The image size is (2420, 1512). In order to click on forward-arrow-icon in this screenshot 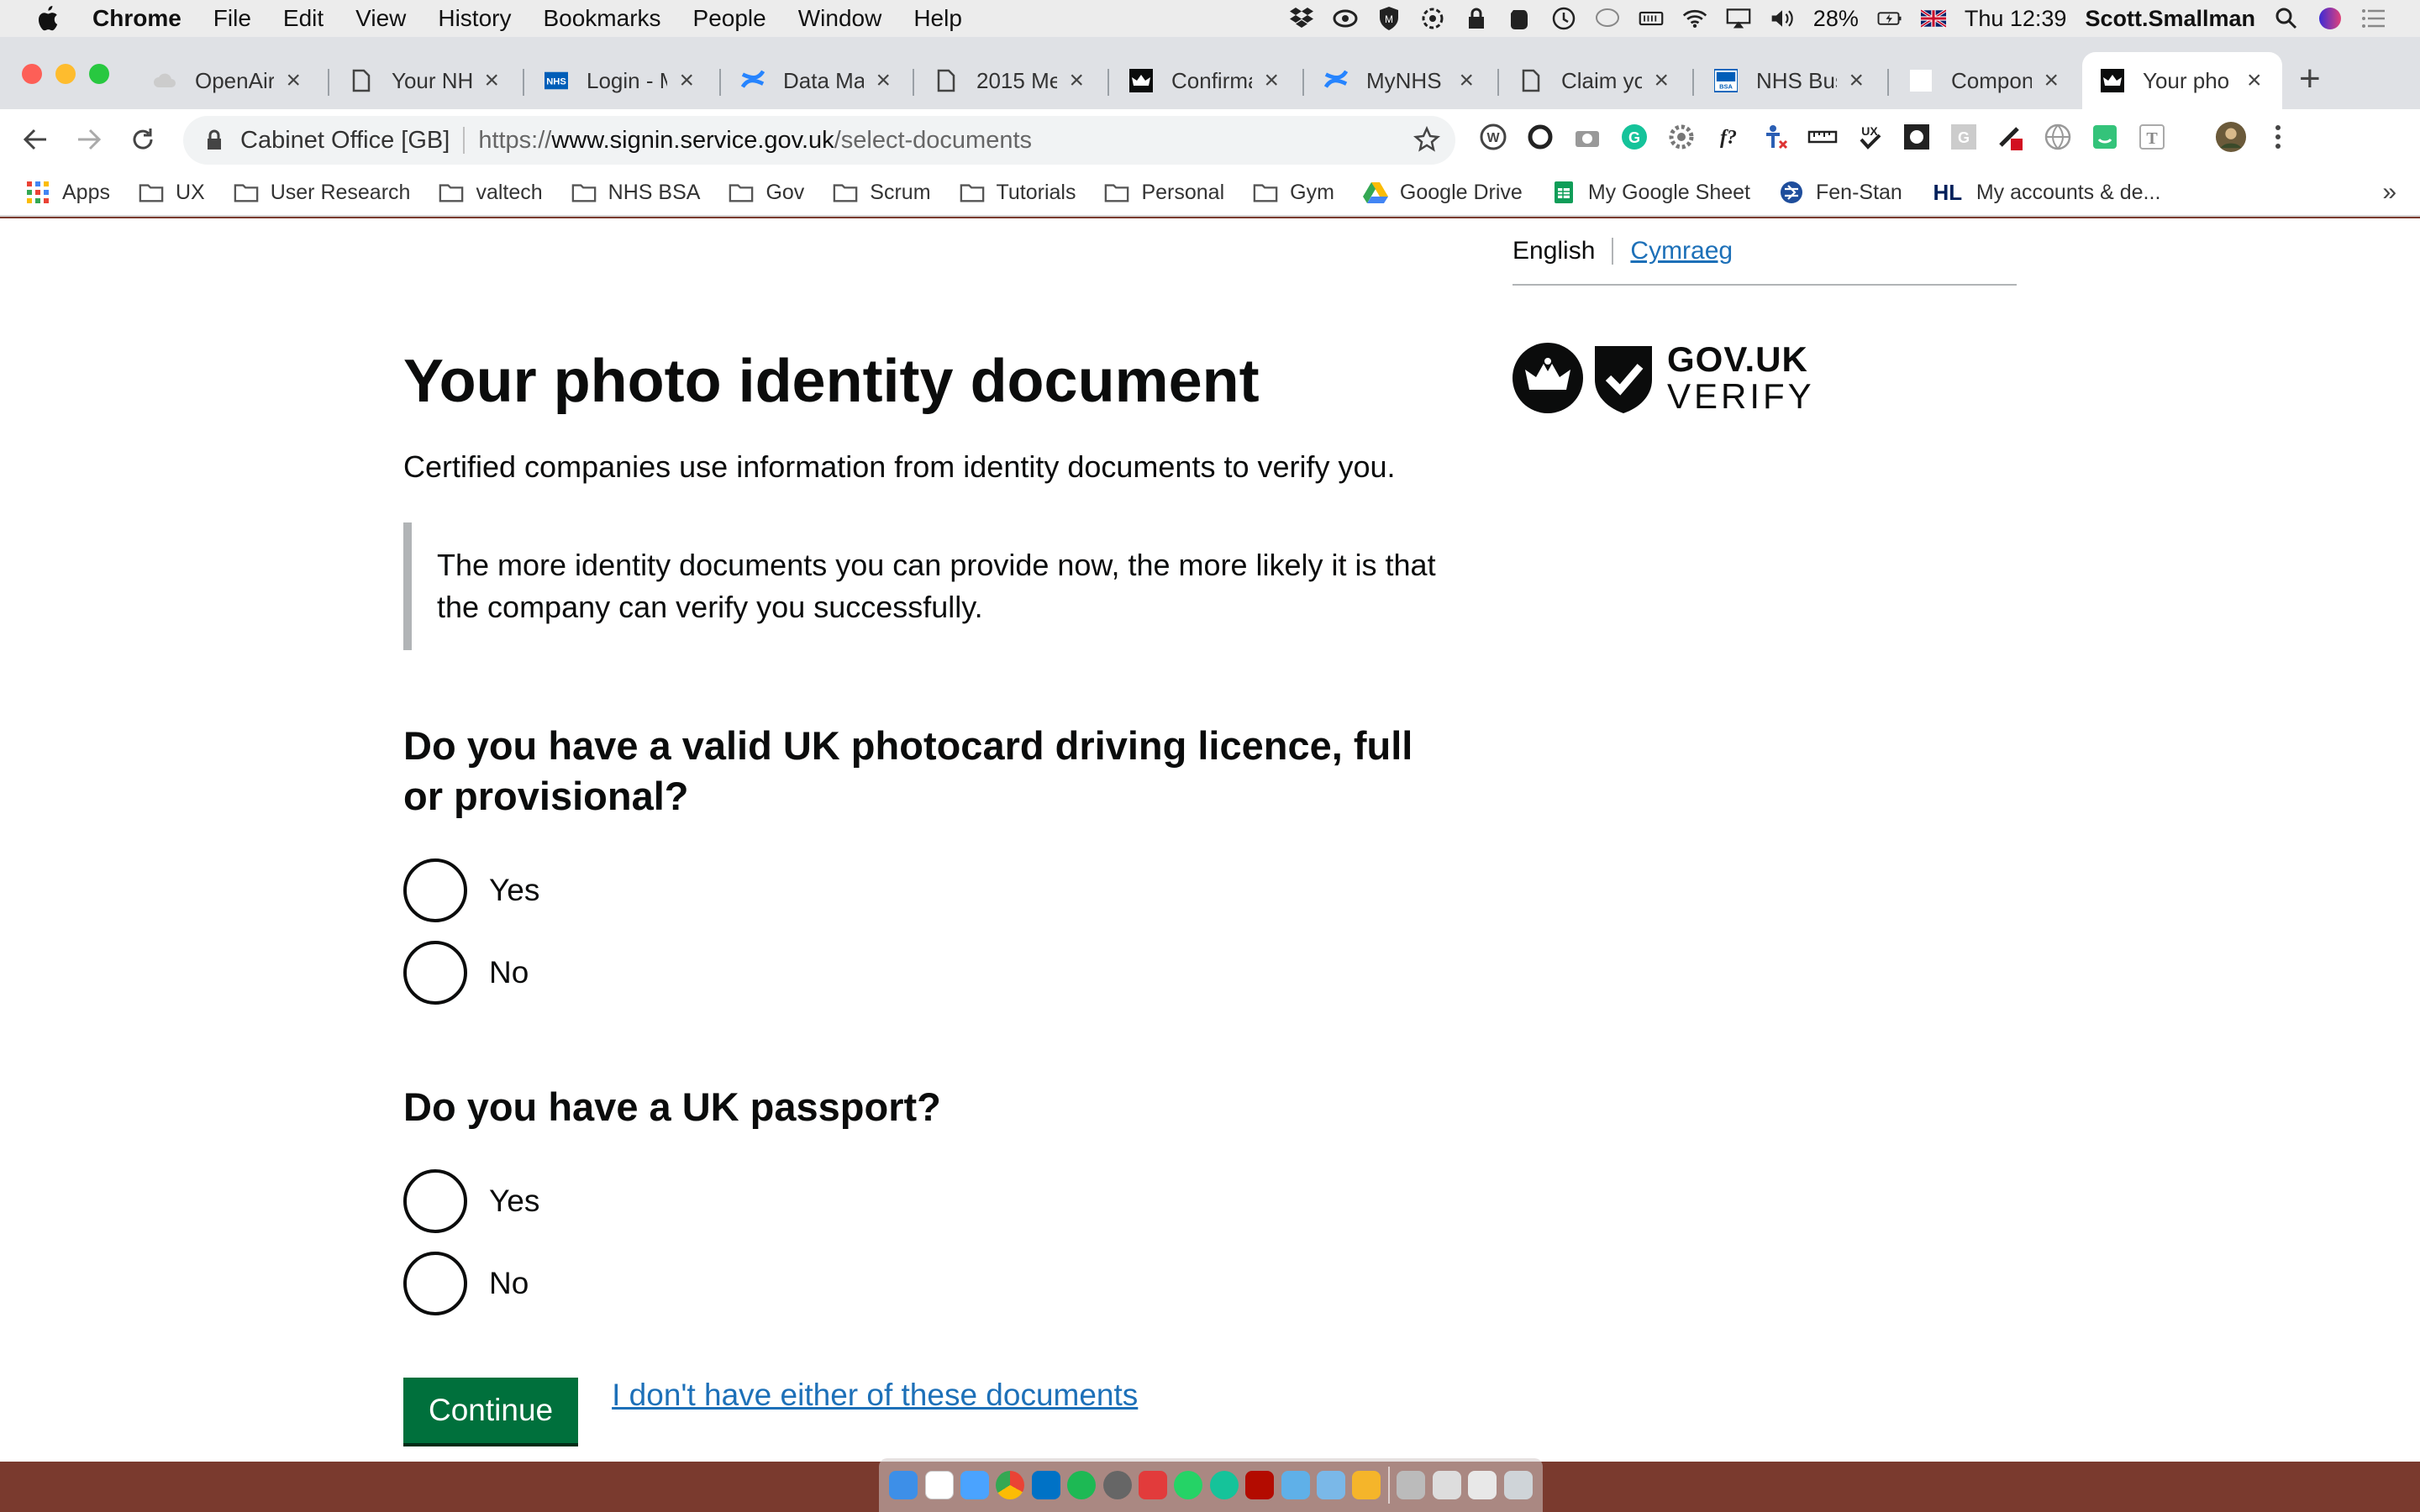, I will do `click(90, 139)`.